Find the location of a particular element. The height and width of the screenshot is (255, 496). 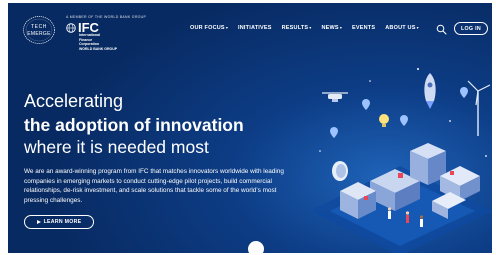

ifc-tagline: A MEMBER OF THE WORLD BANK GROUP is located at coordinates (106, 17).